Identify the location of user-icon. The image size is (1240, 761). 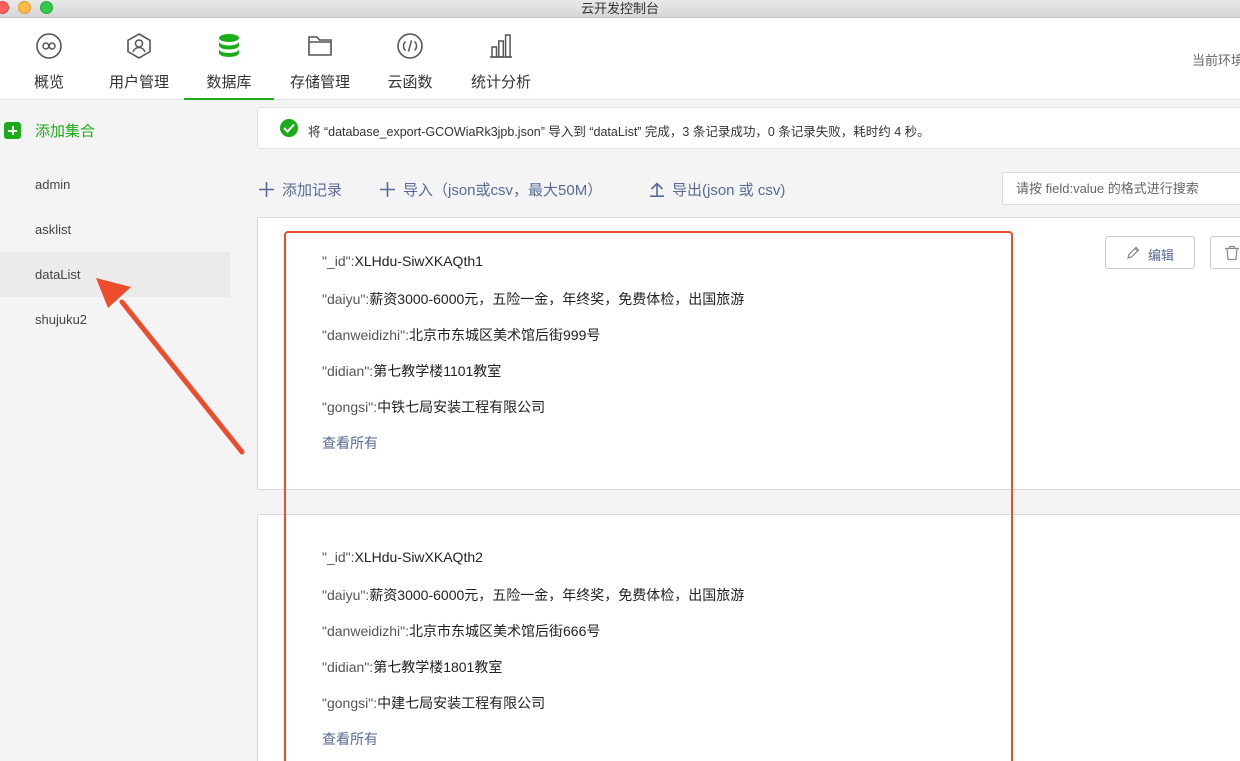
(139, 46).